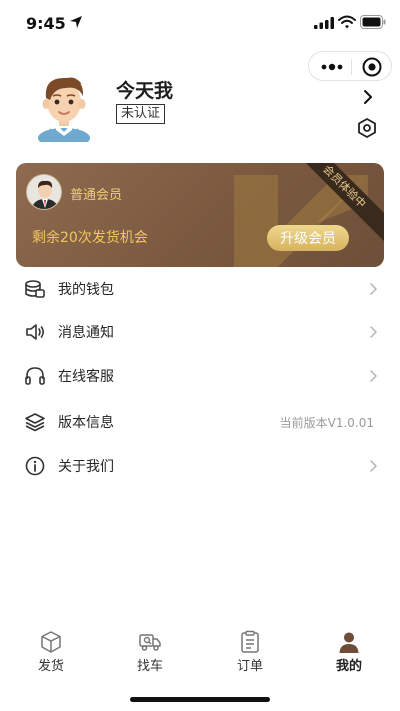 The width and height of the screenshot is (400, 711). What do you see at coordinates (149, 666) in the screenshot?
I see `tab-label-find-truck: 找车` at bounding box center [149, 666].